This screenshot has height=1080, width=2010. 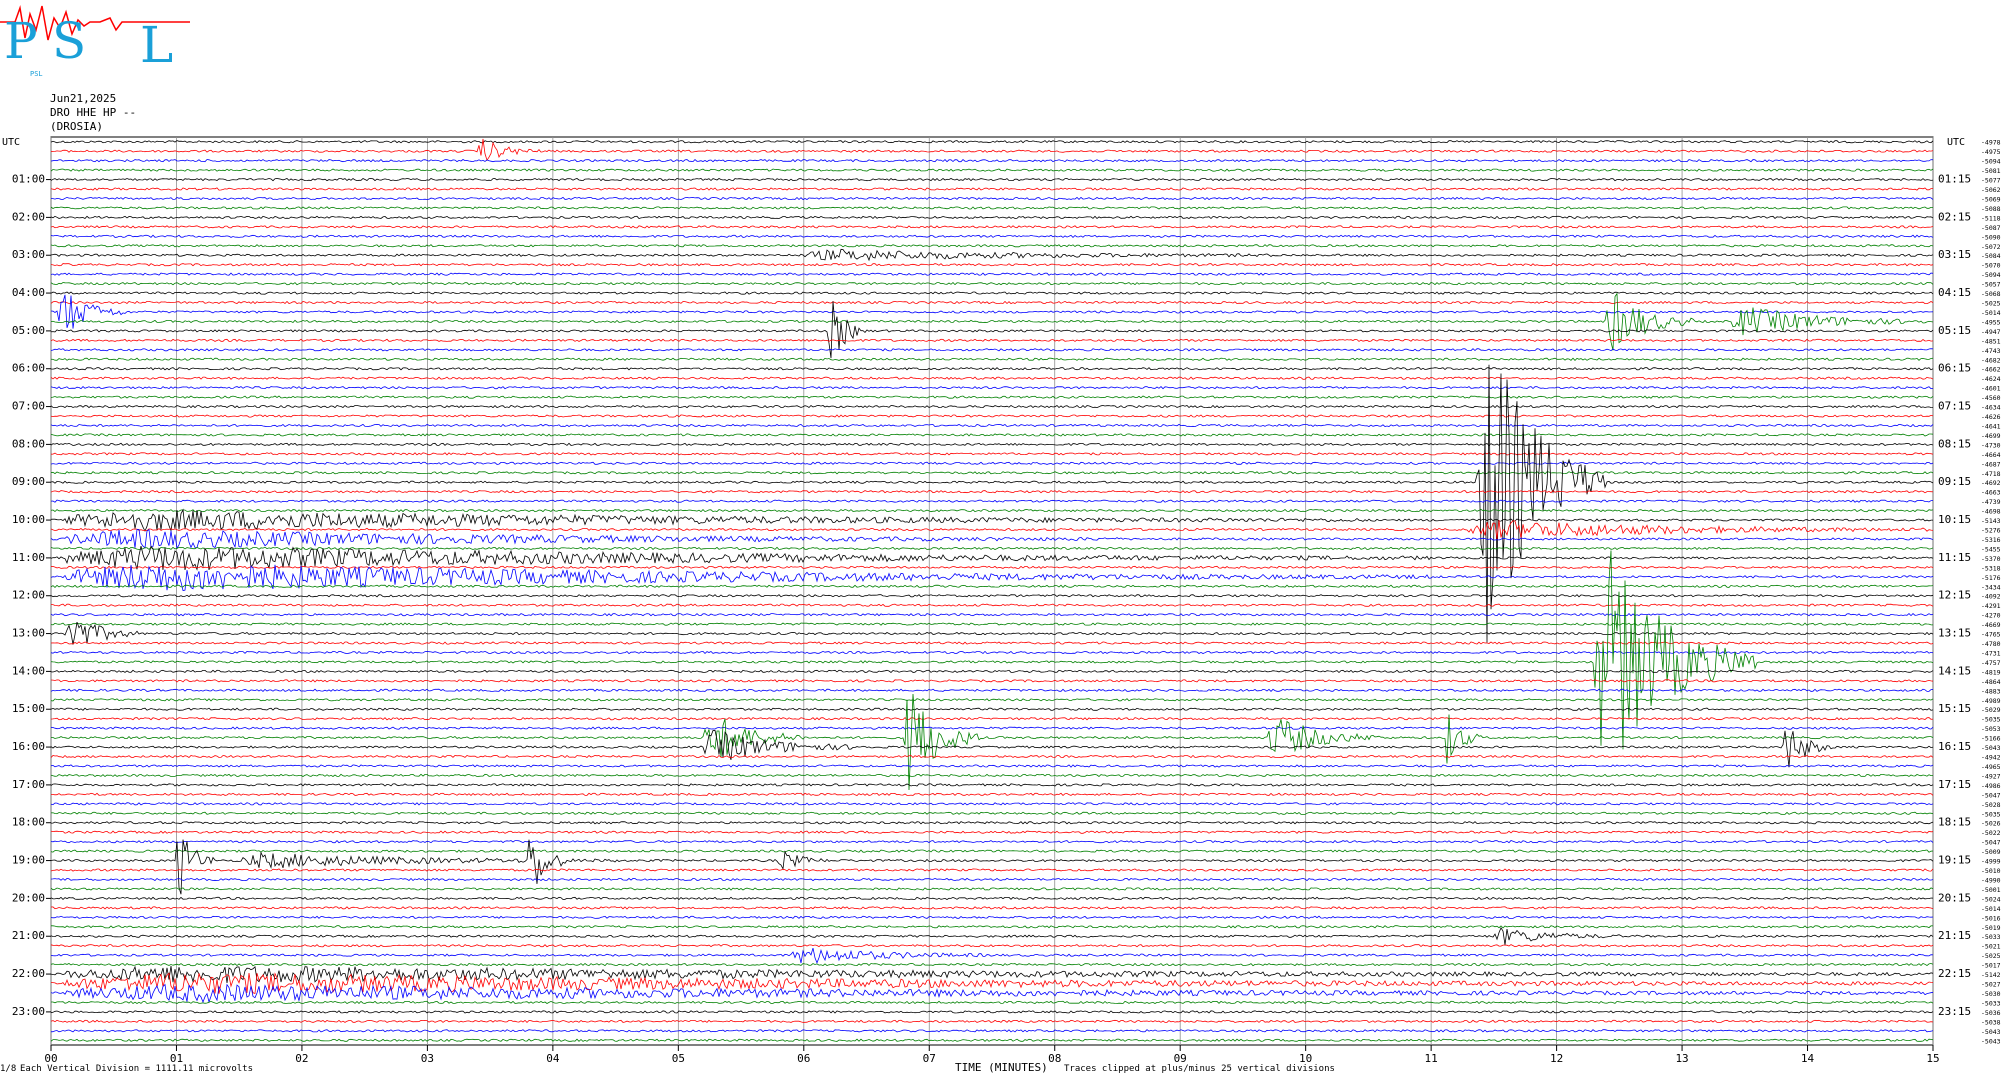 What do you see at coordinates (1054, 1058) in the screenshot?
I see `x-tick-label: 08` at bounding box center [1054, 1058].